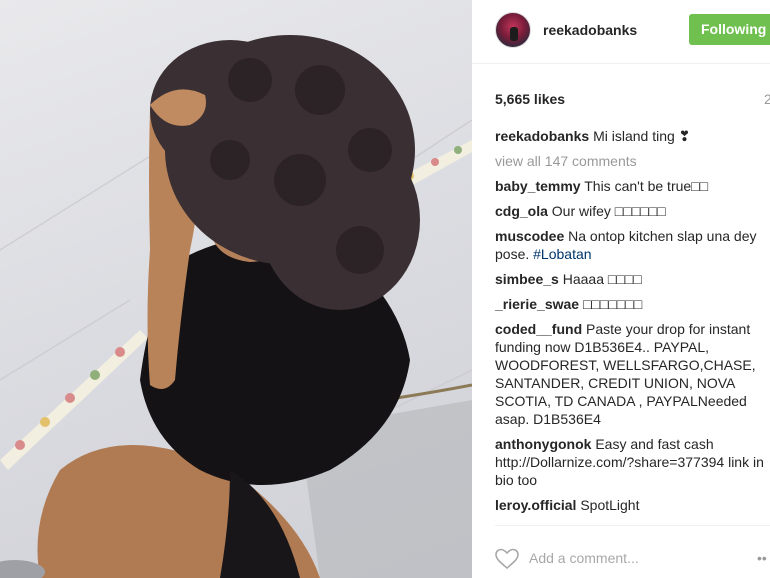 Image resolution: width=770 pixels, height=578 pixels. I want to click on comment-user: baby_temmy, so click(538, 186).